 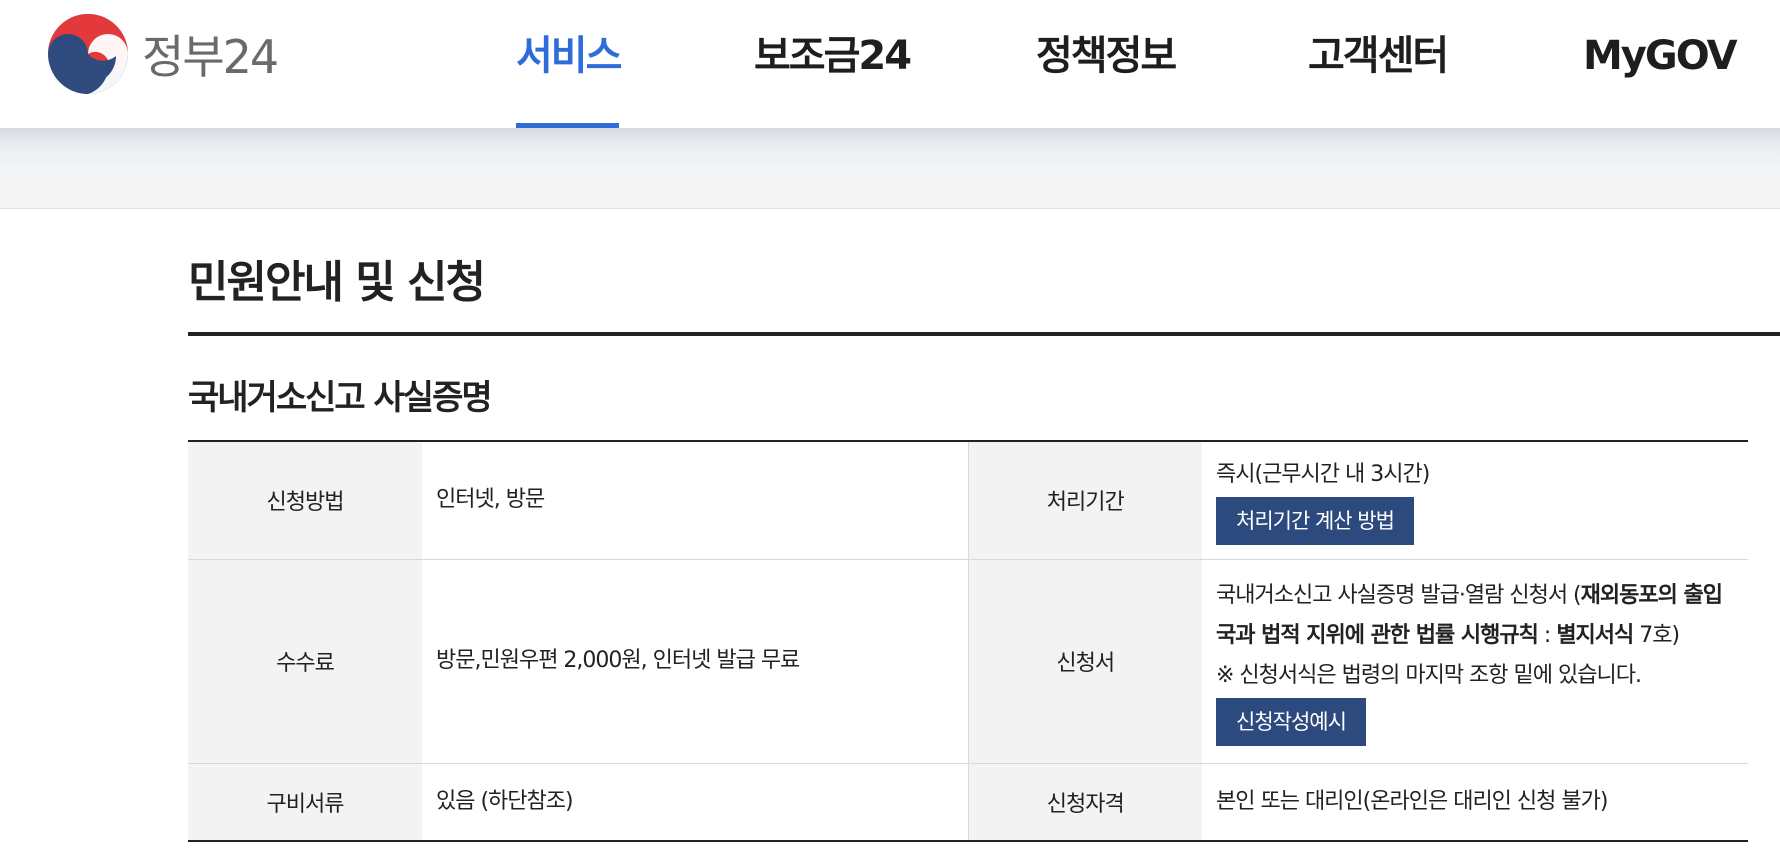 I want to click on value-eligibility: 본인 또는 대리인(온라인은 대리인 신청 불가), so click(x=1412, y=801).